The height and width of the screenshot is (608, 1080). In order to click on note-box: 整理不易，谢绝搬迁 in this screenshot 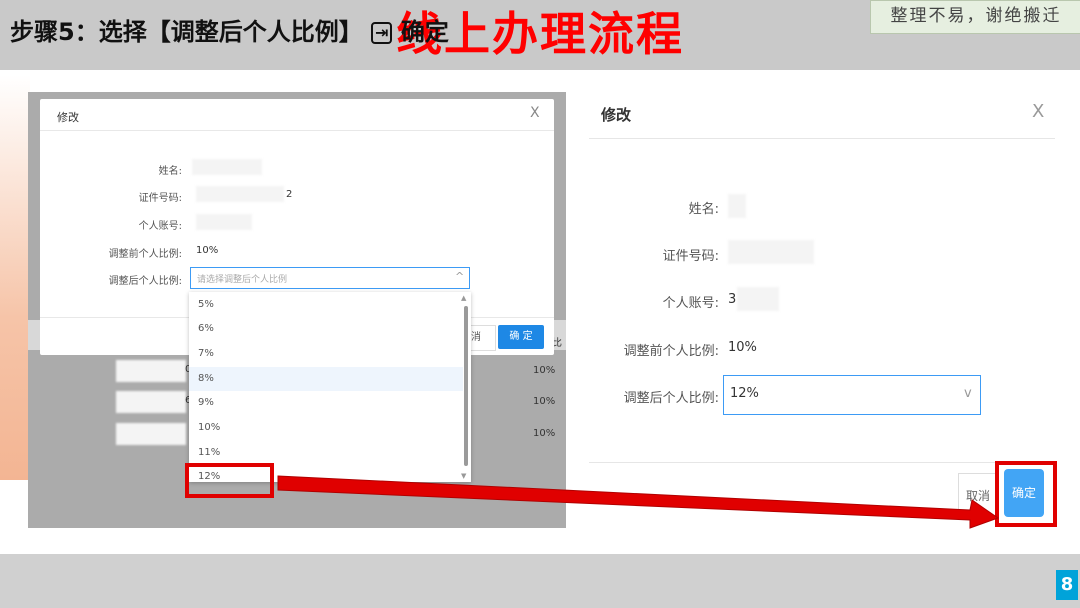, I will do `click(975, 17)`.